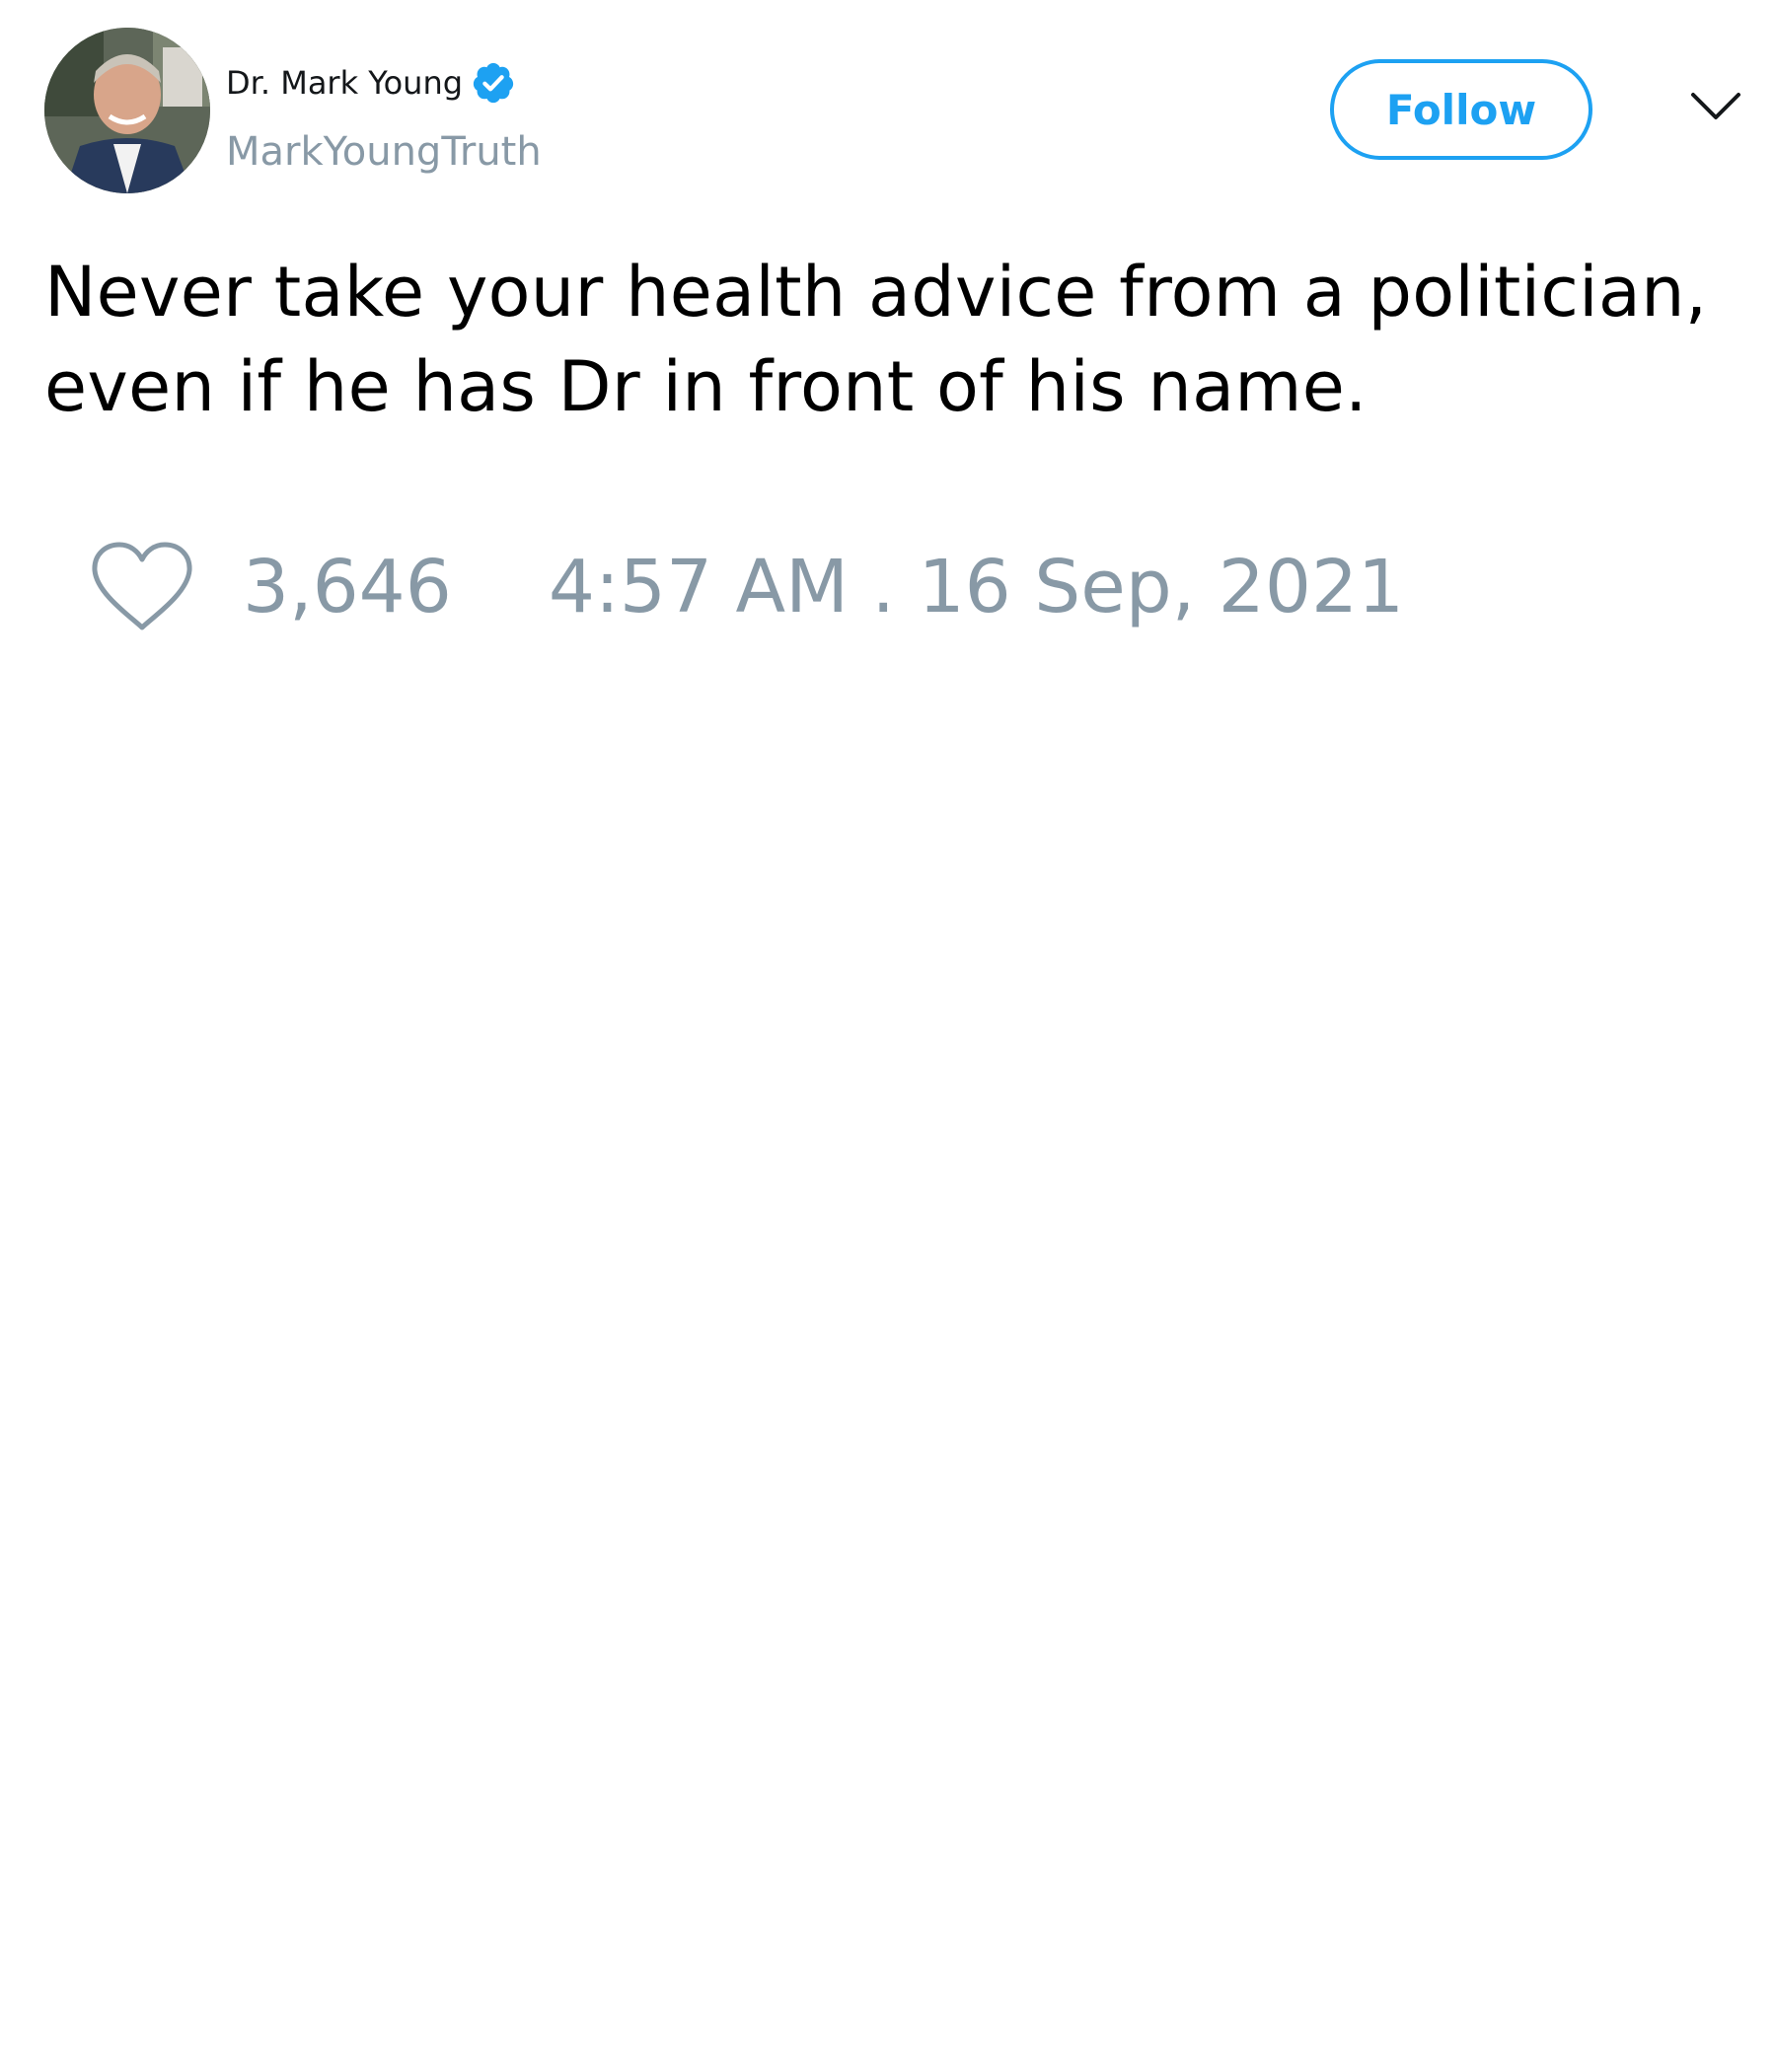 The width and height of the screenshot is (1776, 2072). I want to click on heart-outline-icon, so click(142, 587).